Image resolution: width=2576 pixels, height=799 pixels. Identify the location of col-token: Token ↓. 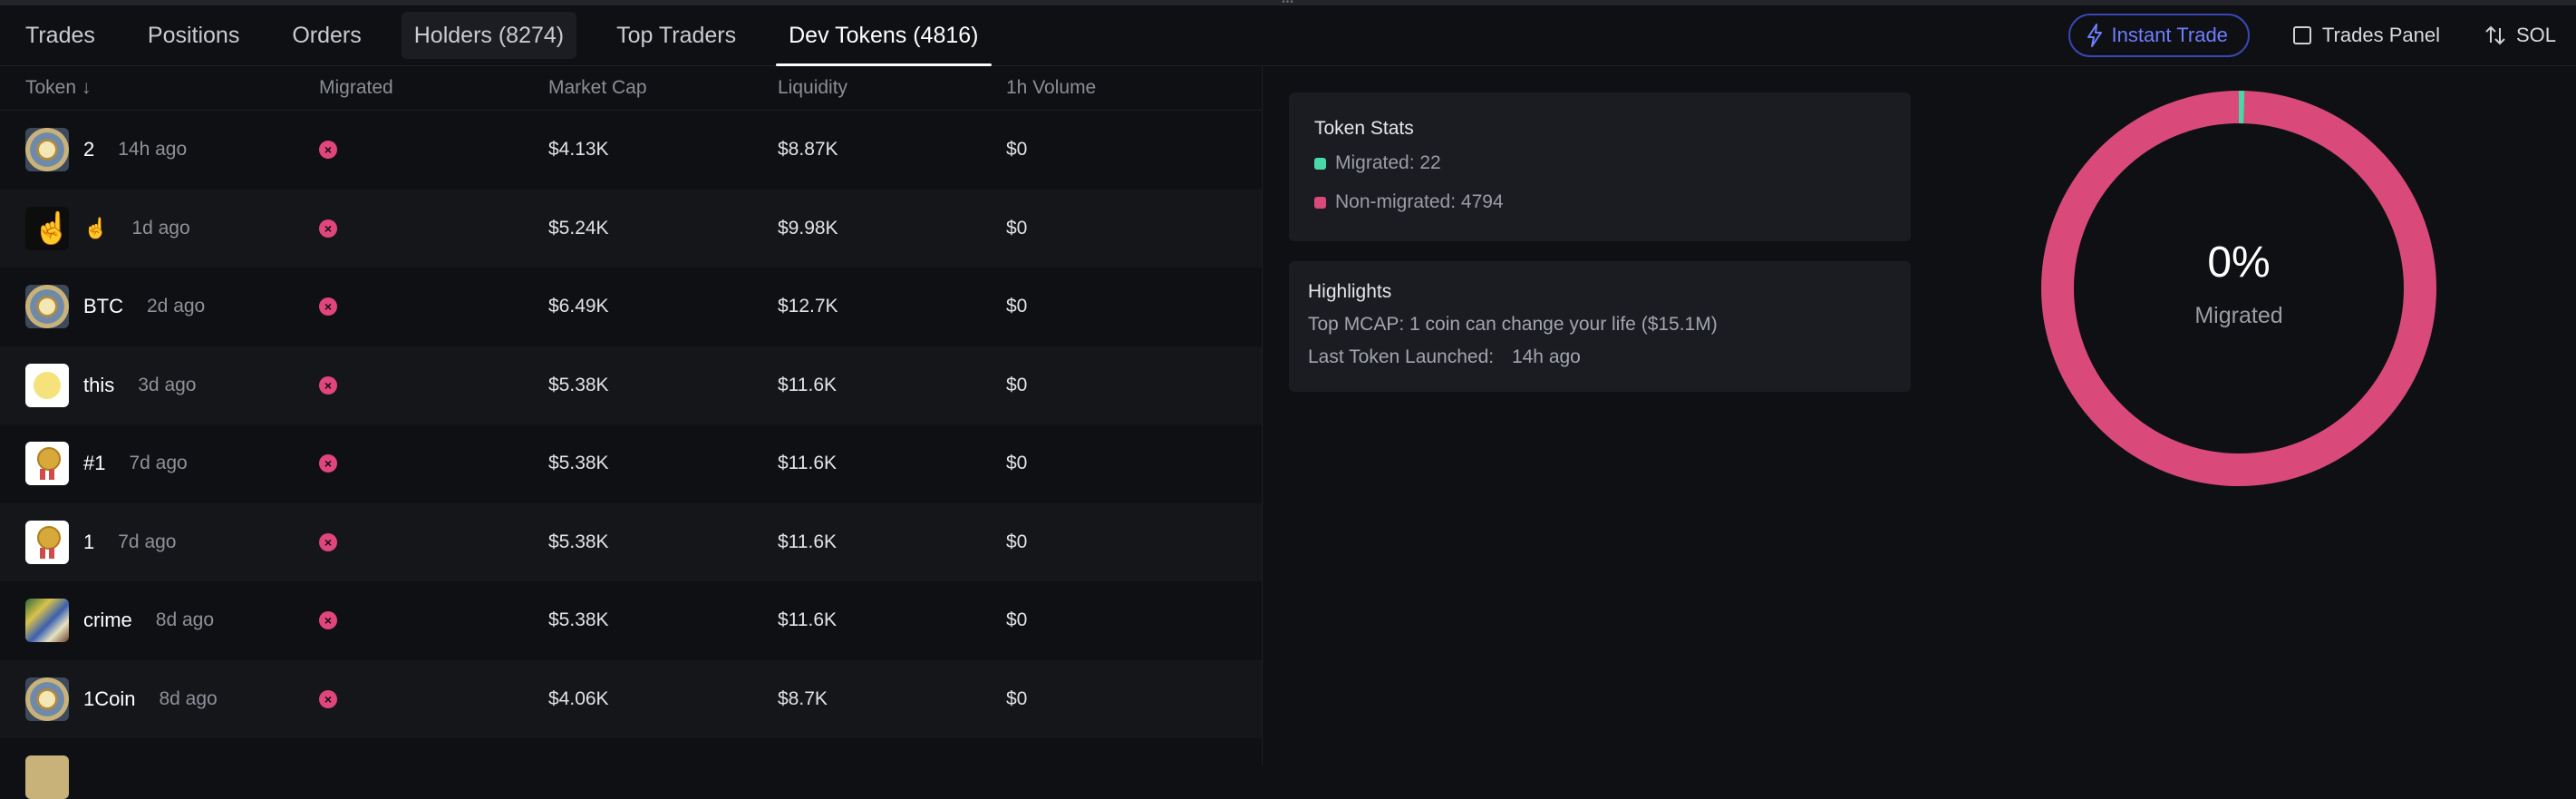
(58, 88).